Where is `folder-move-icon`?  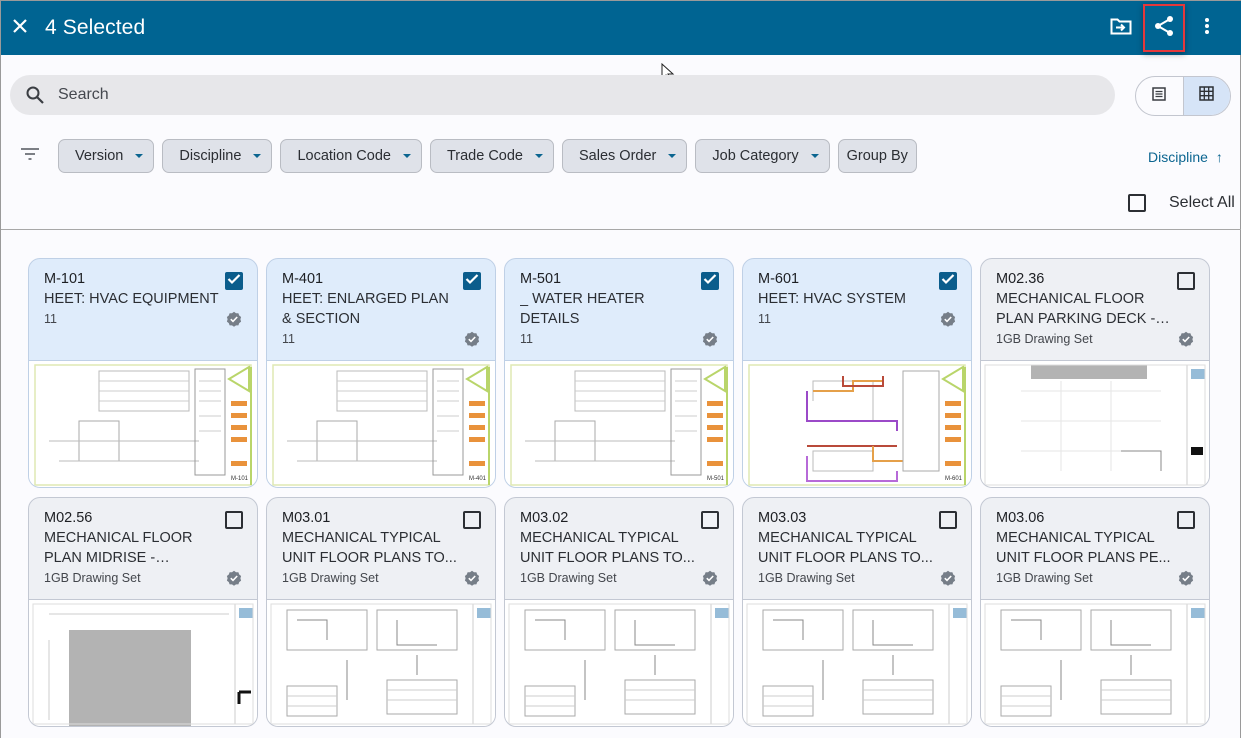
folder-move-icon is located at coordinates (1121, 28).